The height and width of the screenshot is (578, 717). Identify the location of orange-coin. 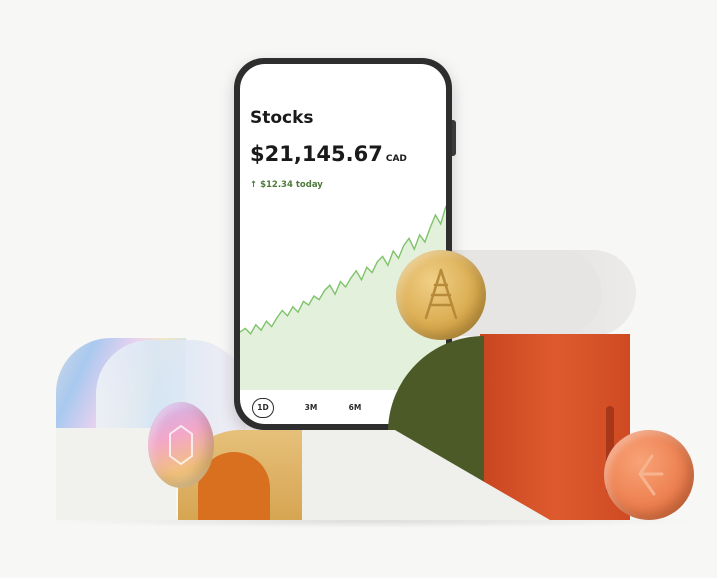
(649, 475).